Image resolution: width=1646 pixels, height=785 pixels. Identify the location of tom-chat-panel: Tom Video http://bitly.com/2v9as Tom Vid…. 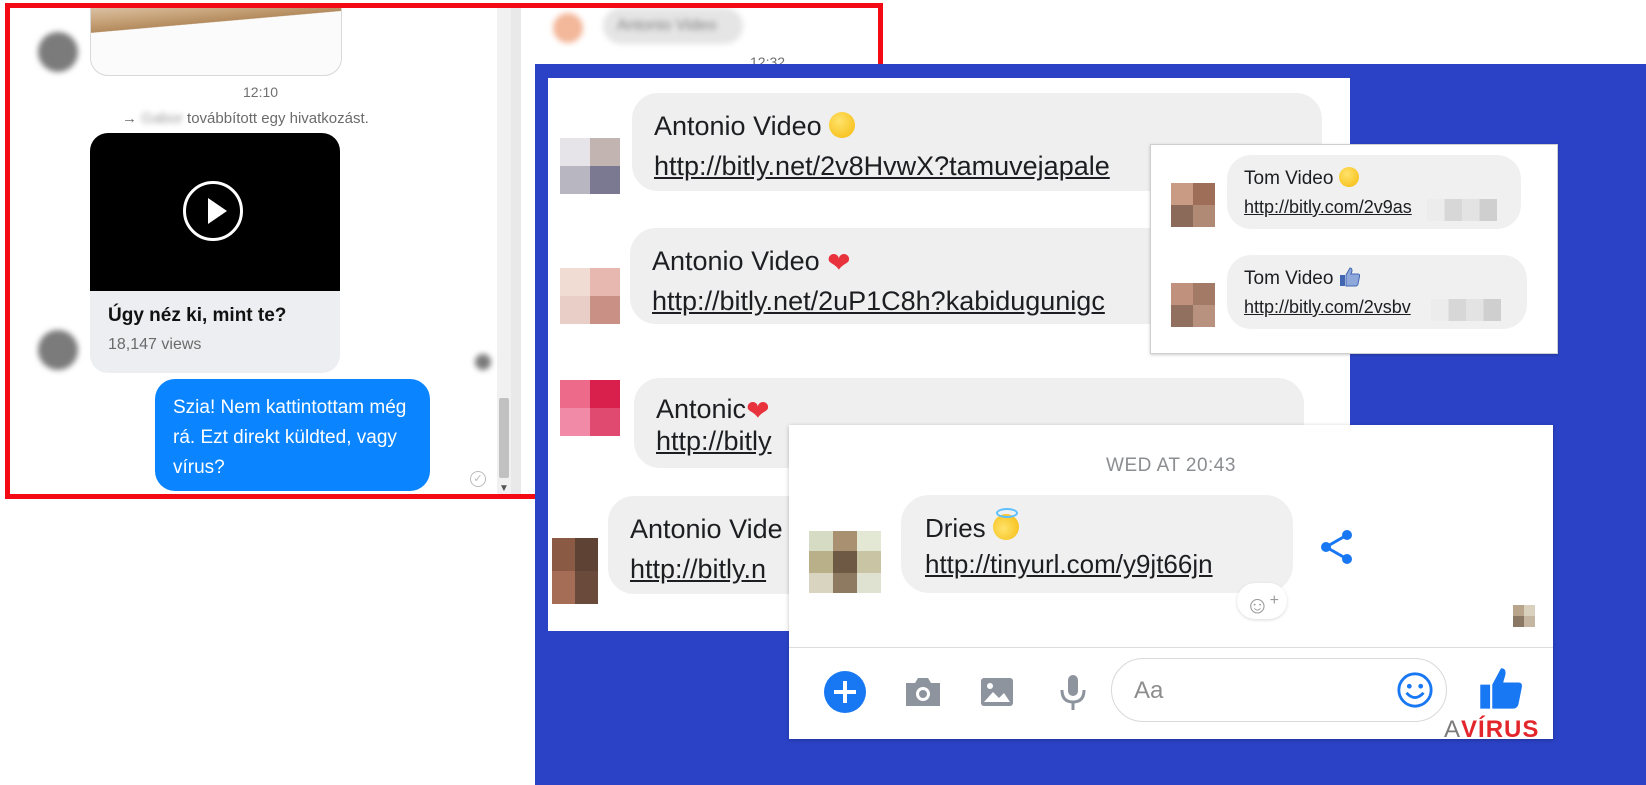
(1354, 249).